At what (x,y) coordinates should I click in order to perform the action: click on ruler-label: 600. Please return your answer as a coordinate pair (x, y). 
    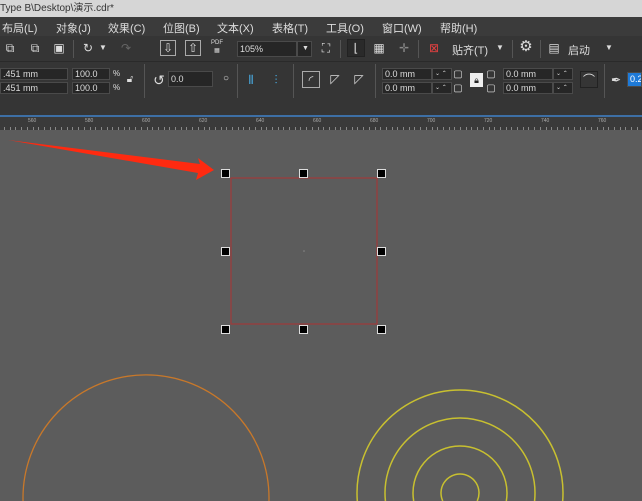
    Looking at the image, I should click on (146, 121).